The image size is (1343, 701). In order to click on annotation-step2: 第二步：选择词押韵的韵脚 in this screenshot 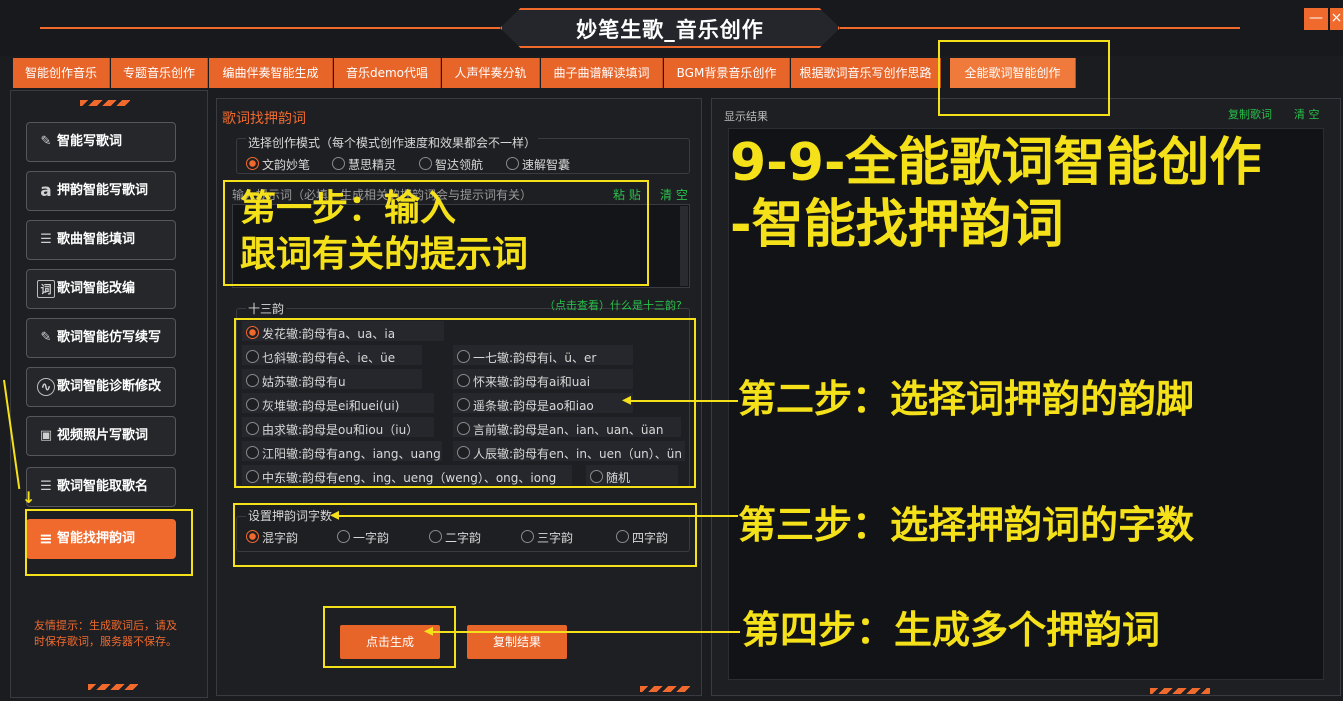, I will do `click(966, 399)`.